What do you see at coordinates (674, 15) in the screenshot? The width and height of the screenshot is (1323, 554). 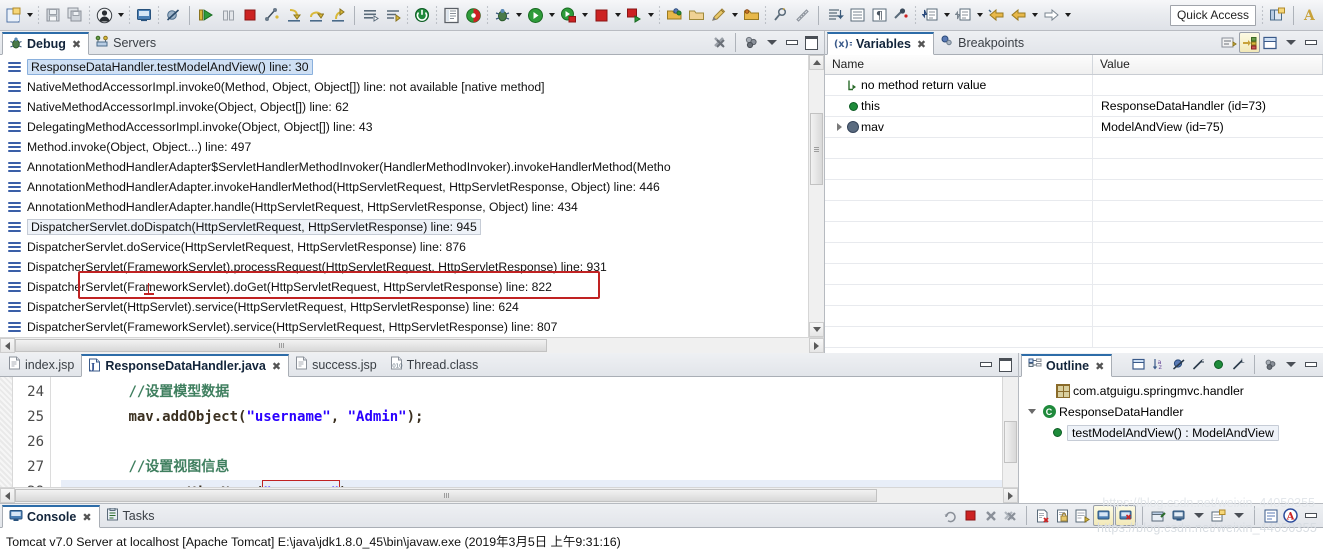 I see `open-type-icon` at bounding box center [674, 15].